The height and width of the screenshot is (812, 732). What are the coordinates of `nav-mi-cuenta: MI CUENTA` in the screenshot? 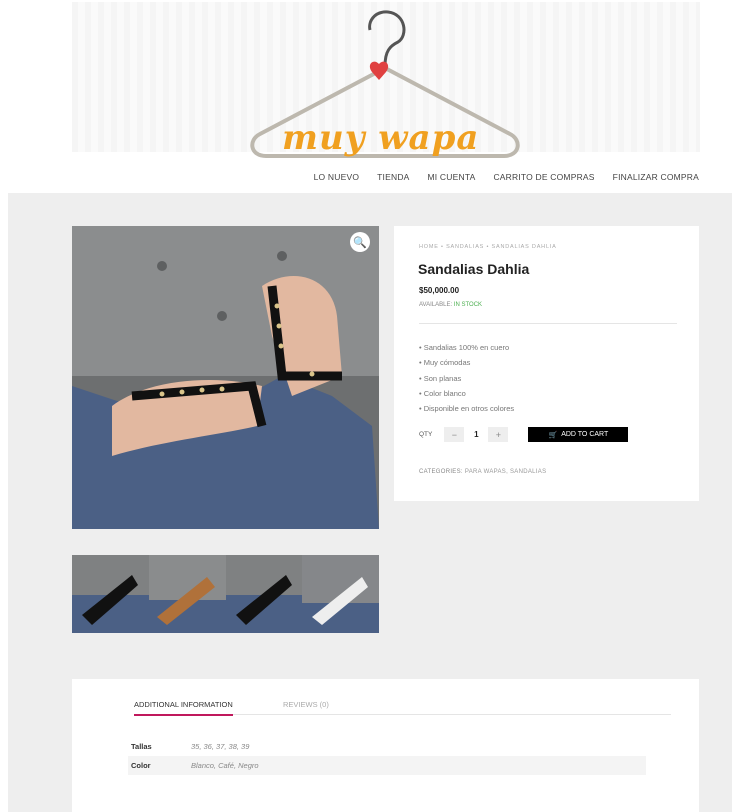 It's located at (452, 177).